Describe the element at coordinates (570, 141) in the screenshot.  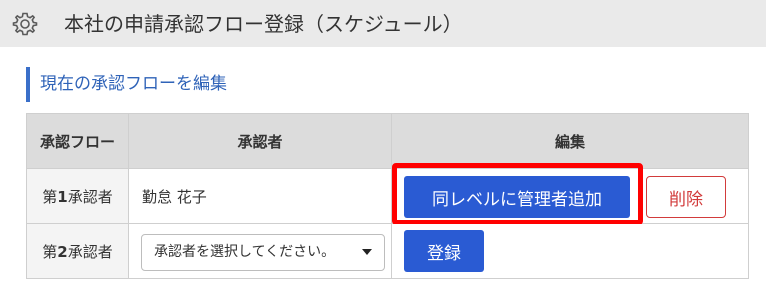
I see `column-header-edit: 編集` at that location.